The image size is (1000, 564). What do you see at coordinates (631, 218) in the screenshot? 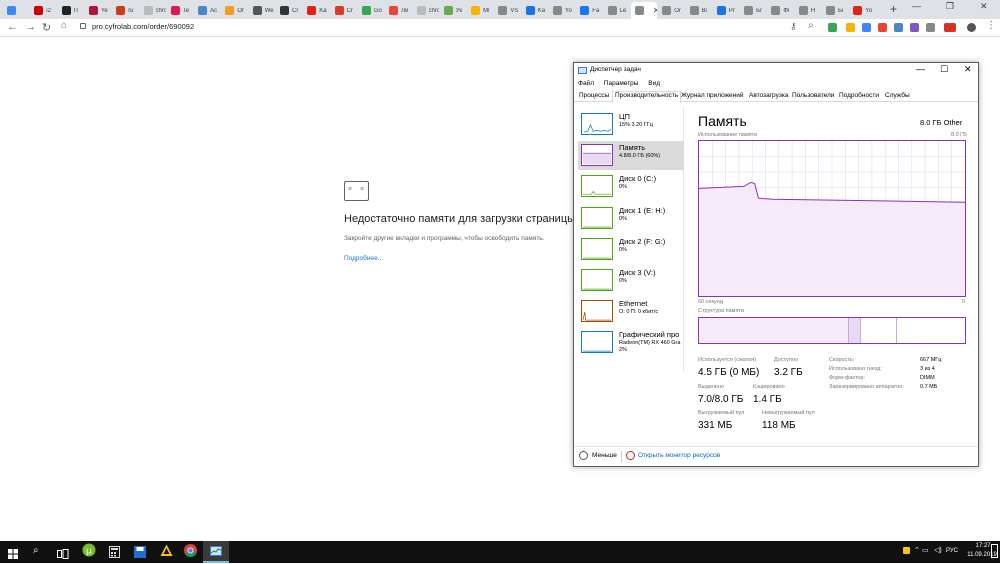
I see `resource-item: Диск 1 (E: H:) 0%` at bounding box center [631, 218].